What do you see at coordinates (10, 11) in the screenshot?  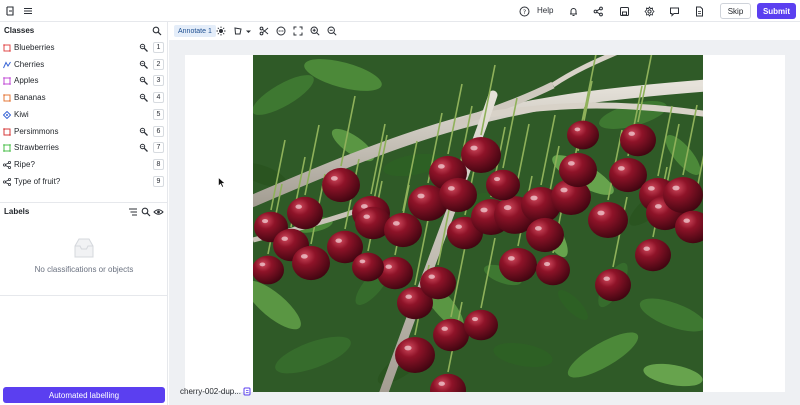 I see `sidebar-toggle-icon` at bounding box center [10, 11].